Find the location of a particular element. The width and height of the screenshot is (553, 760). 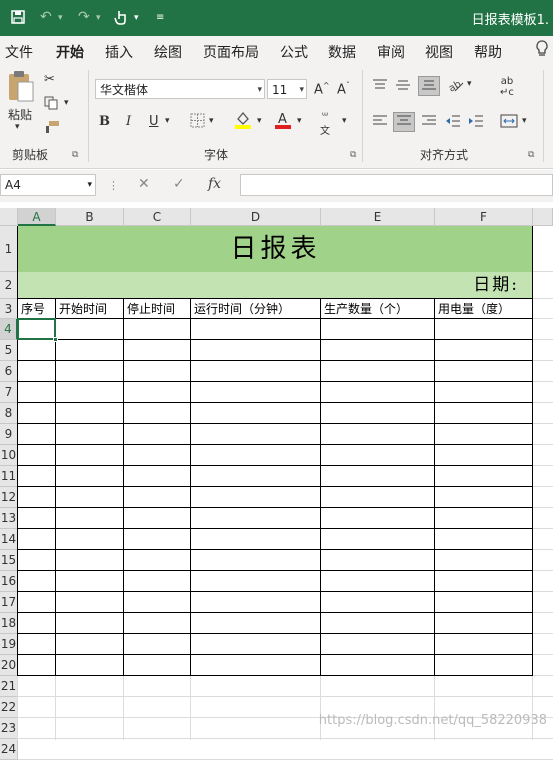

align-left-icon is located at coordinates (380, 123).